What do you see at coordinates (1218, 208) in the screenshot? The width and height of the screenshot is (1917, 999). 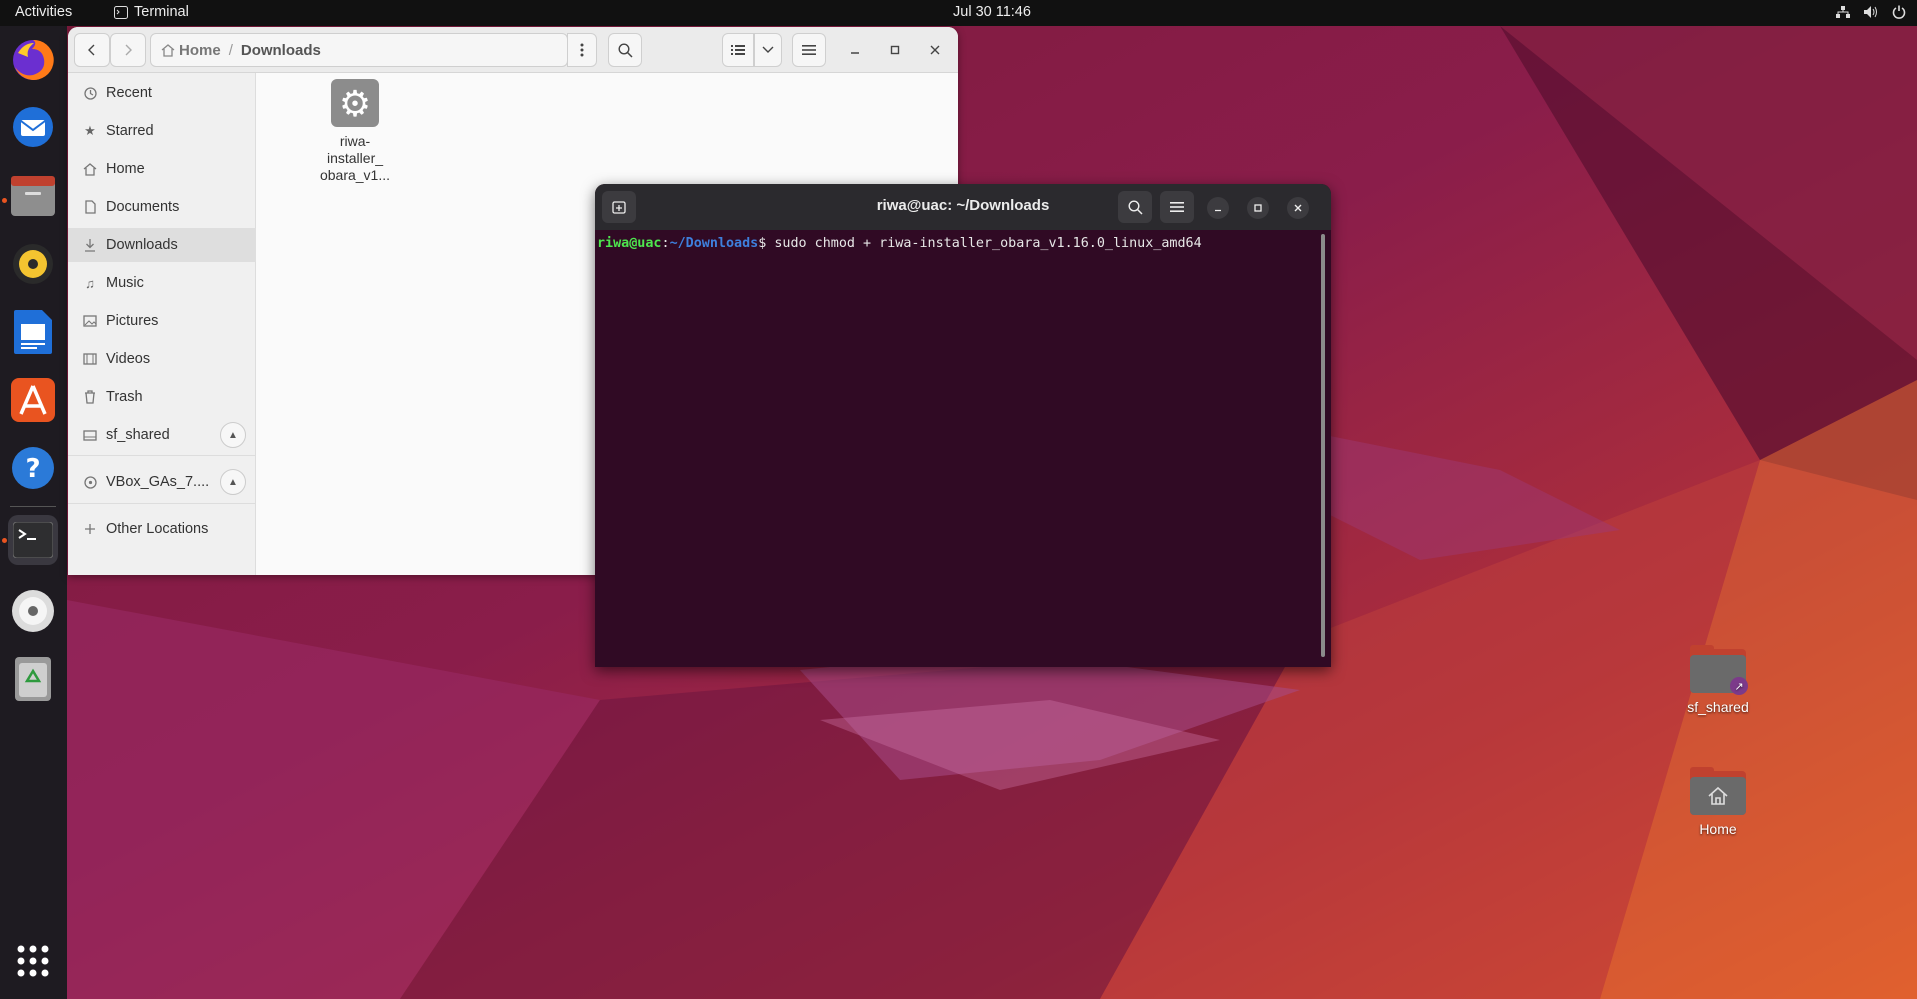 I see `terminal-minimize-button` at bounding box center [1218, 208].